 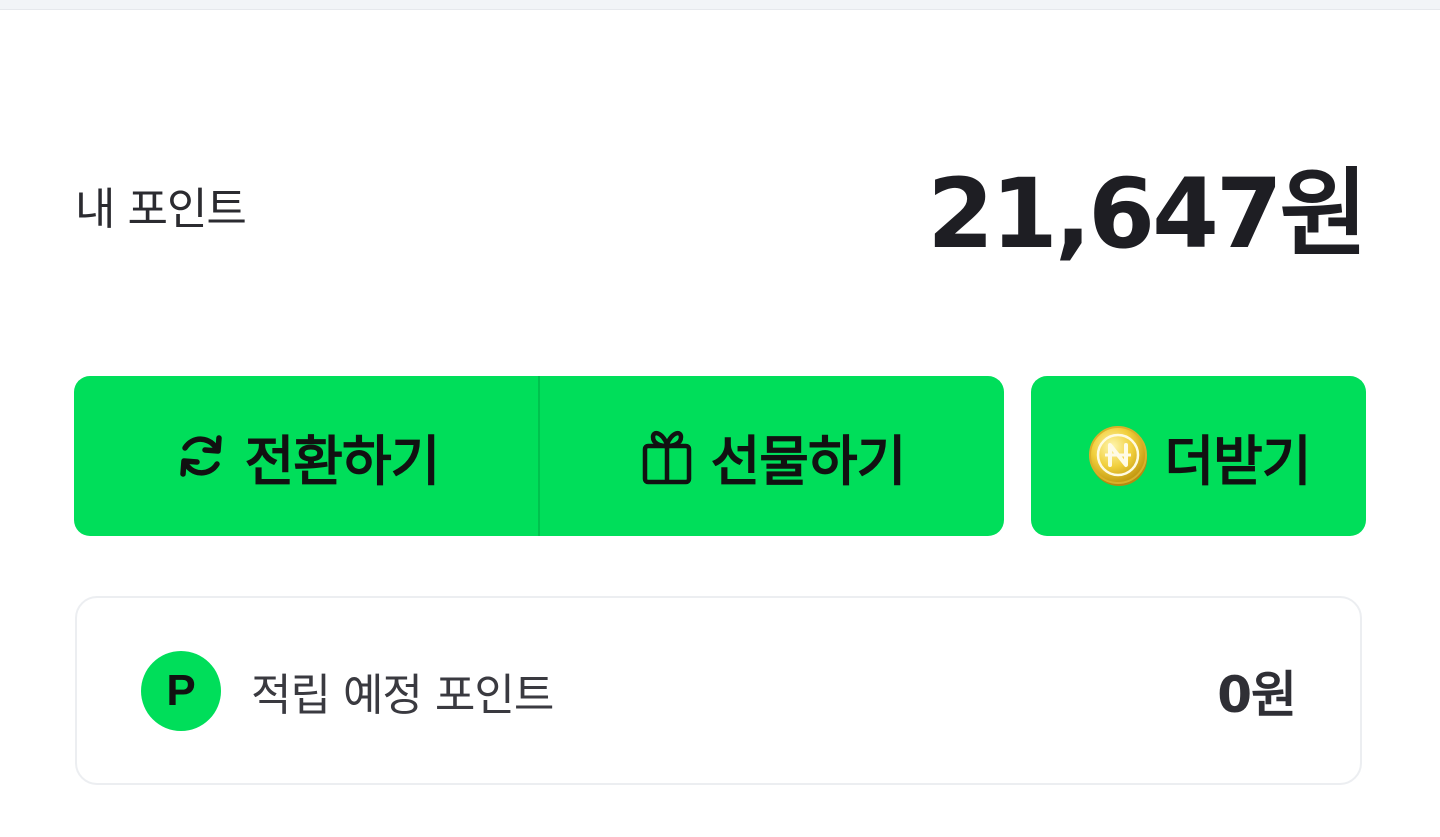 I want to click on gift-icon, so click(x=667, y=456).